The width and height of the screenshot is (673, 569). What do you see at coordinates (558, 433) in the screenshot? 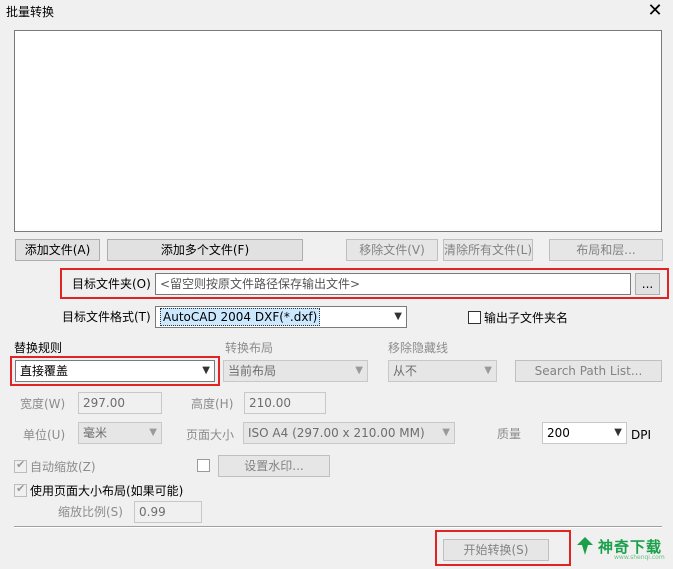
I see `quality-value: 200` at bounding box center [558, 433].